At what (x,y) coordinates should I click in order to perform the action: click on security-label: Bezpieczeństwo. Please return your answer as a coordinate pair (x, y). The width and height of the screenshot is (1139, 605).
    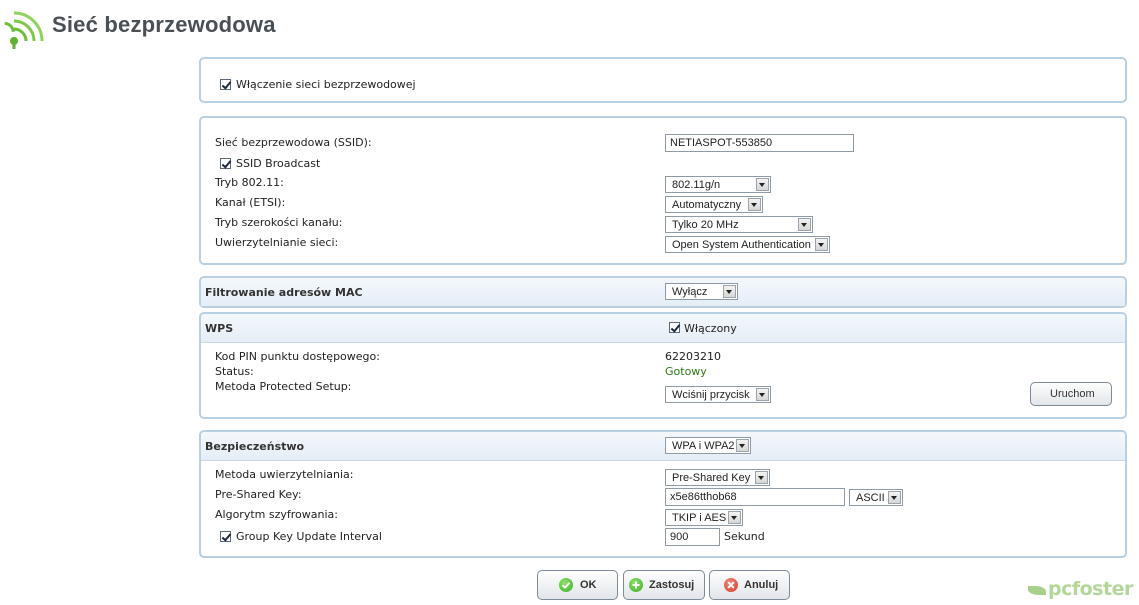
    Looking at the image, I should click on (255, 446).